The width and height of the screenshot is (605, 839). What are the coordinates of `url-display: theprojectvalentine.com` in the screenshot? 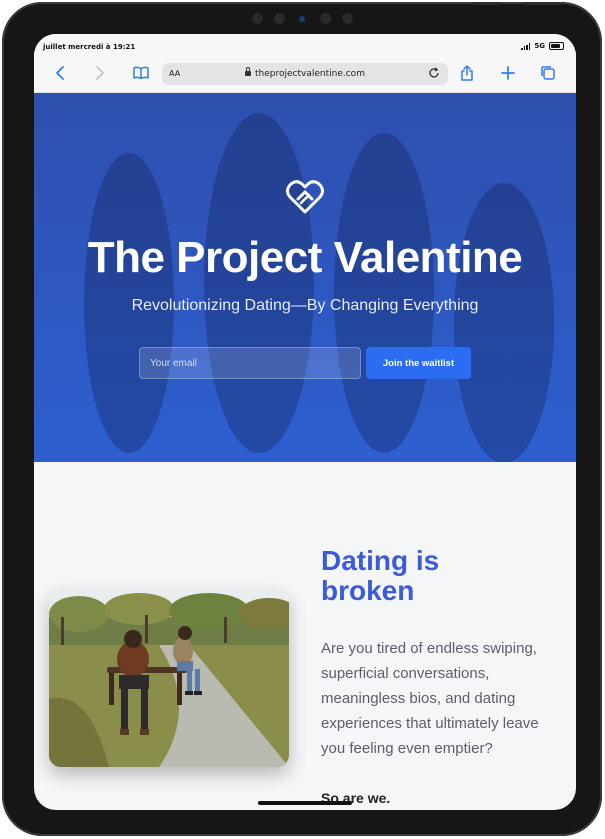 It's located at (305, 73).